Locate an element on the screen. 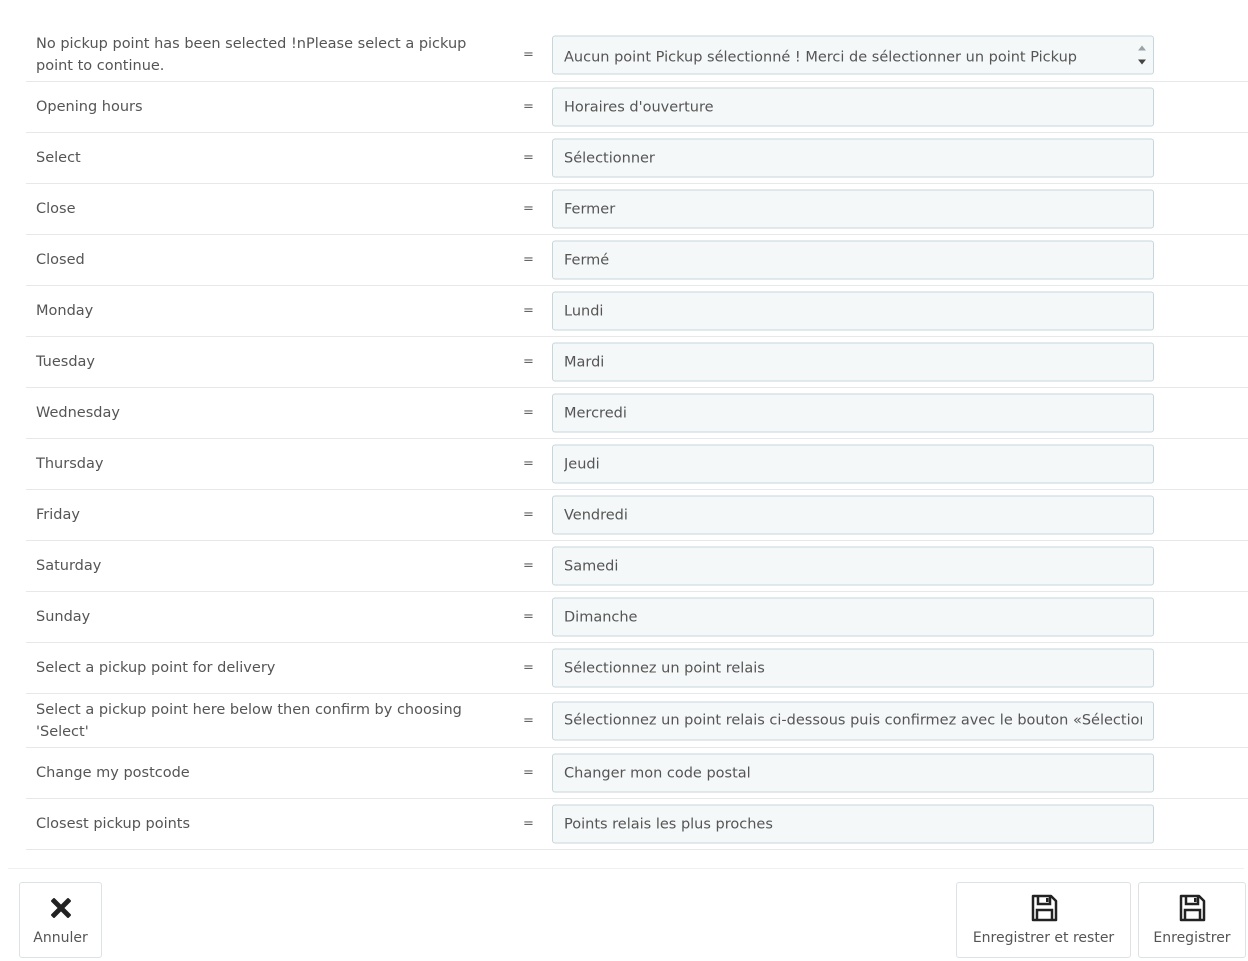  row-label: Friday is located at coordinates (58, 515).